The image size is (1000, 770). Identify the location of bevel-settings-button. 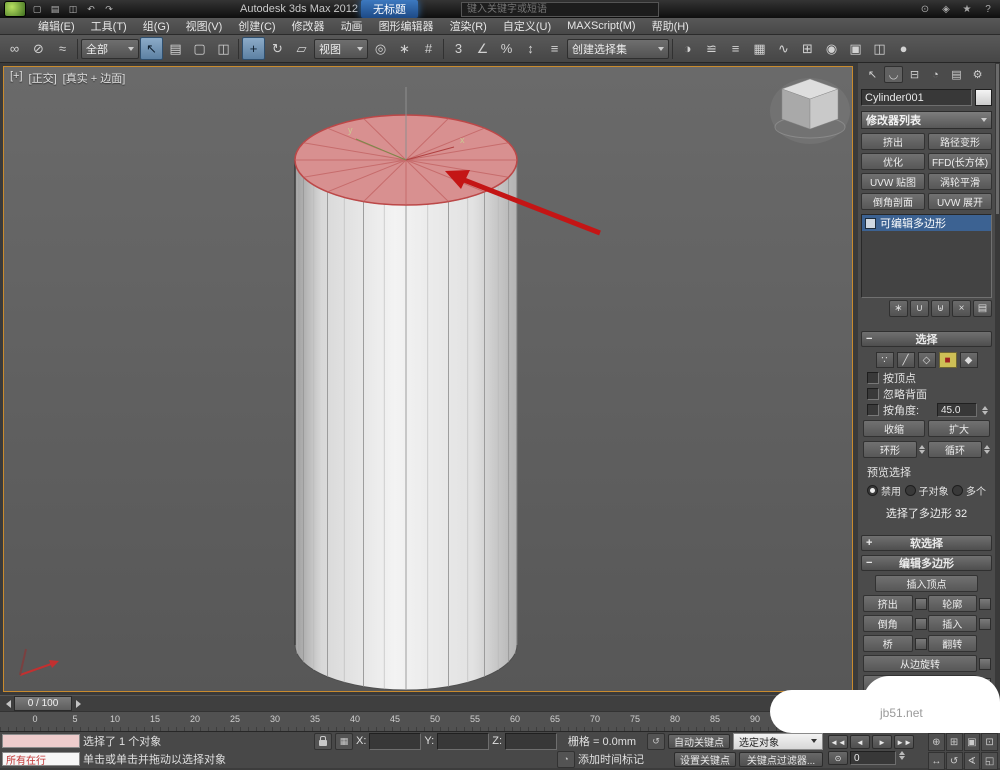
(920, 623).